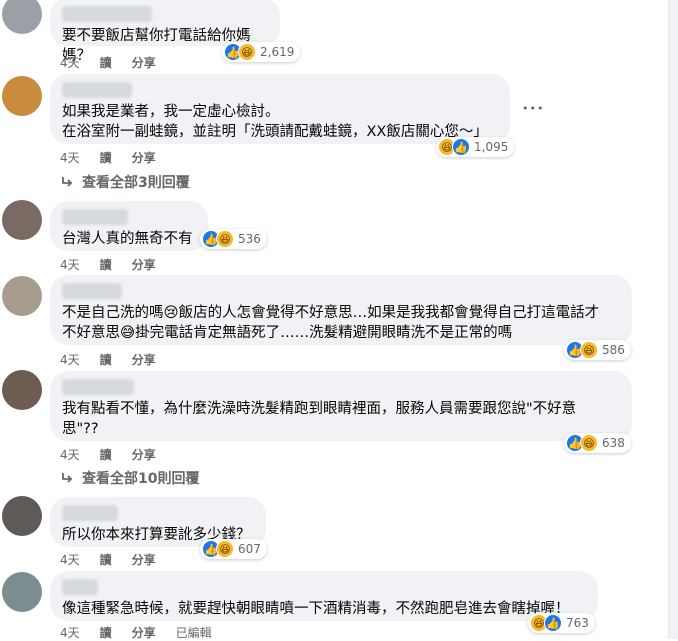  I want to click on view-replies-label: 查看全部10則回覆, so click(141, 479).